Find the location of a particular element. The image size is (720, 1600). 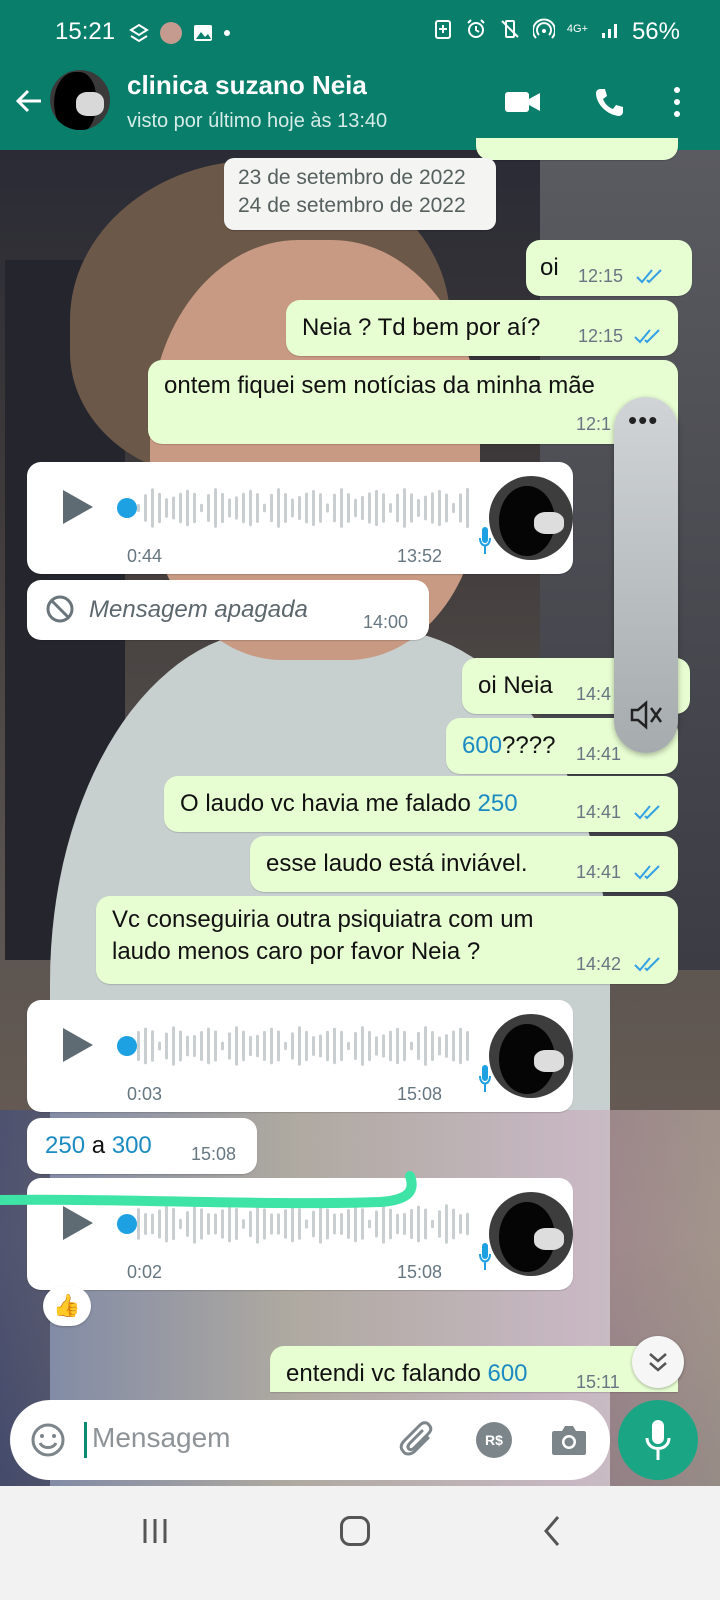

back-arrow-icon is located at coordinates (29, 101).